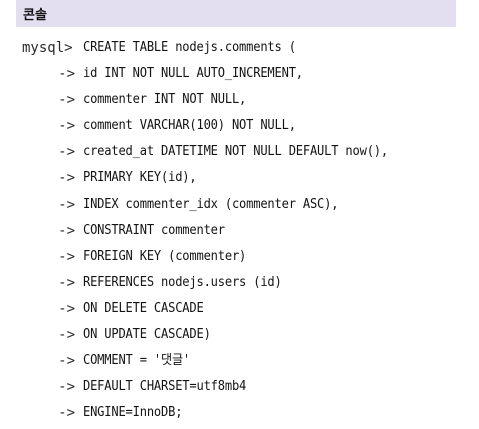 The height and width of the screenshot is (429, 479). I want to click on console-line: -> commenter INT NOT NULL,, so click(242, 100).